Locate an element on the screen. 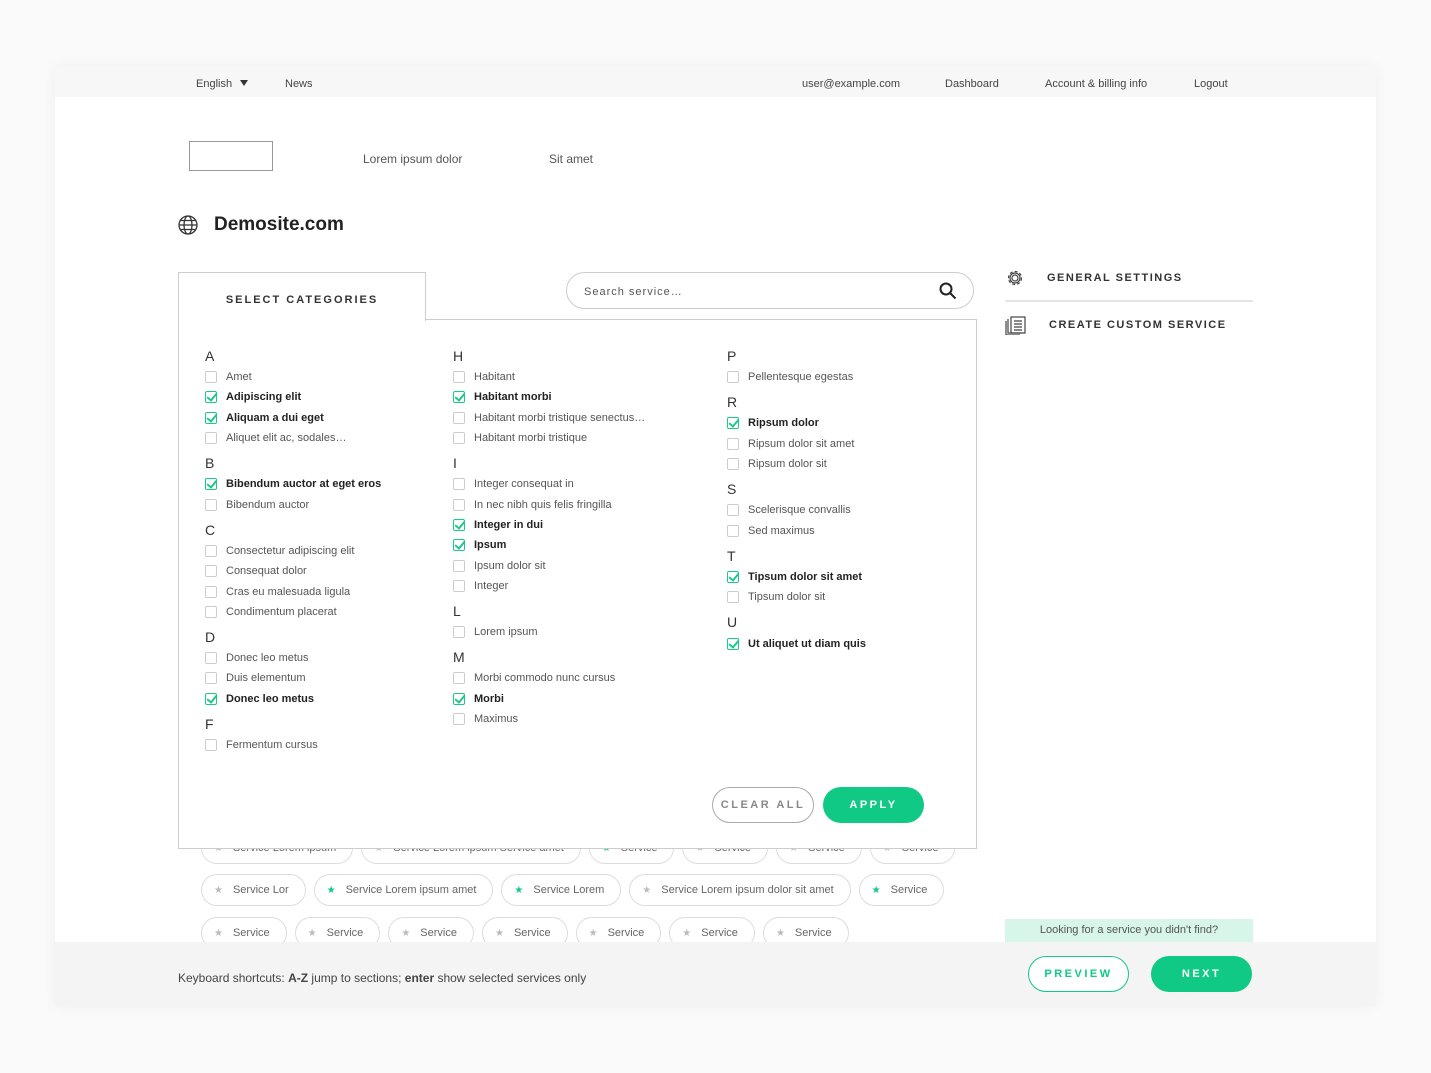 This screenshot has height=1073, width=1431. logout-link: Logout is located at coordinates (1211, 84).